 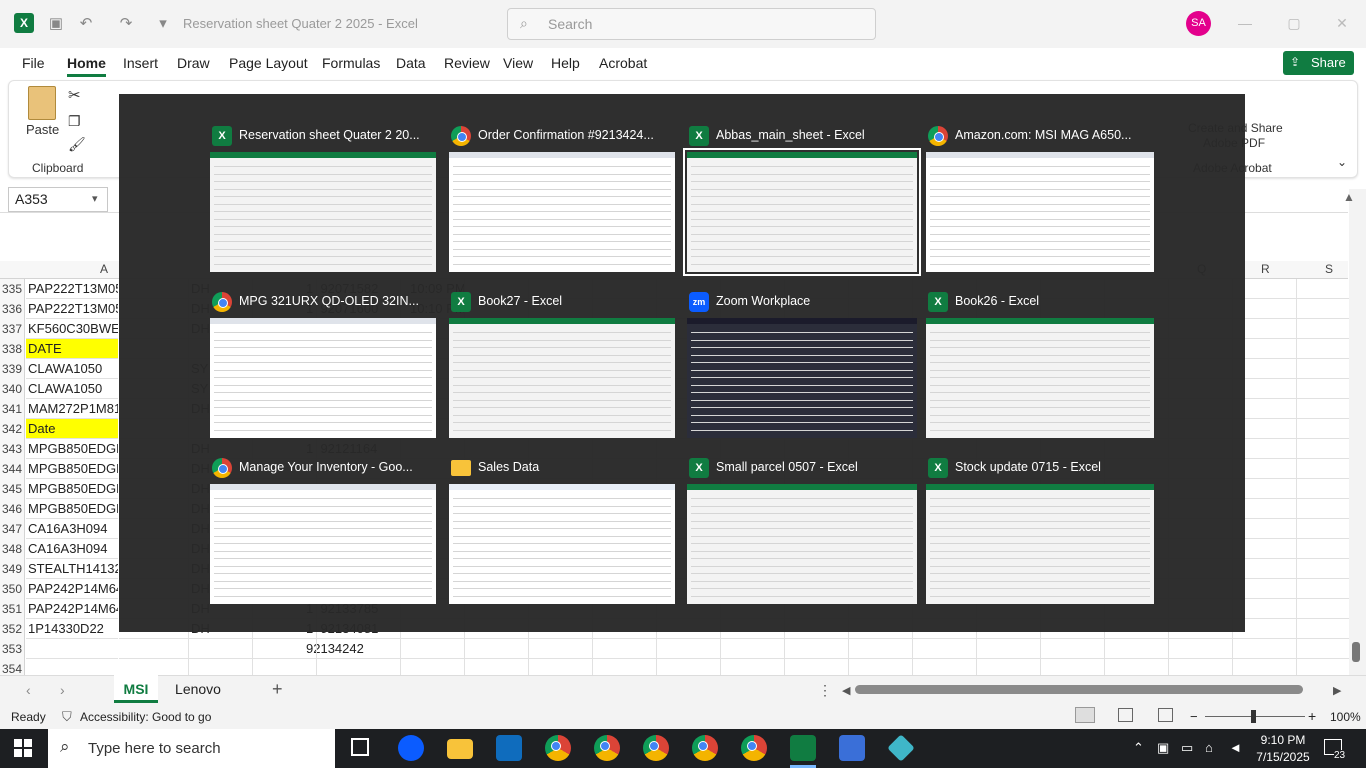 I want to click on volume-icon: ◄, so click(x=1235, y=747).